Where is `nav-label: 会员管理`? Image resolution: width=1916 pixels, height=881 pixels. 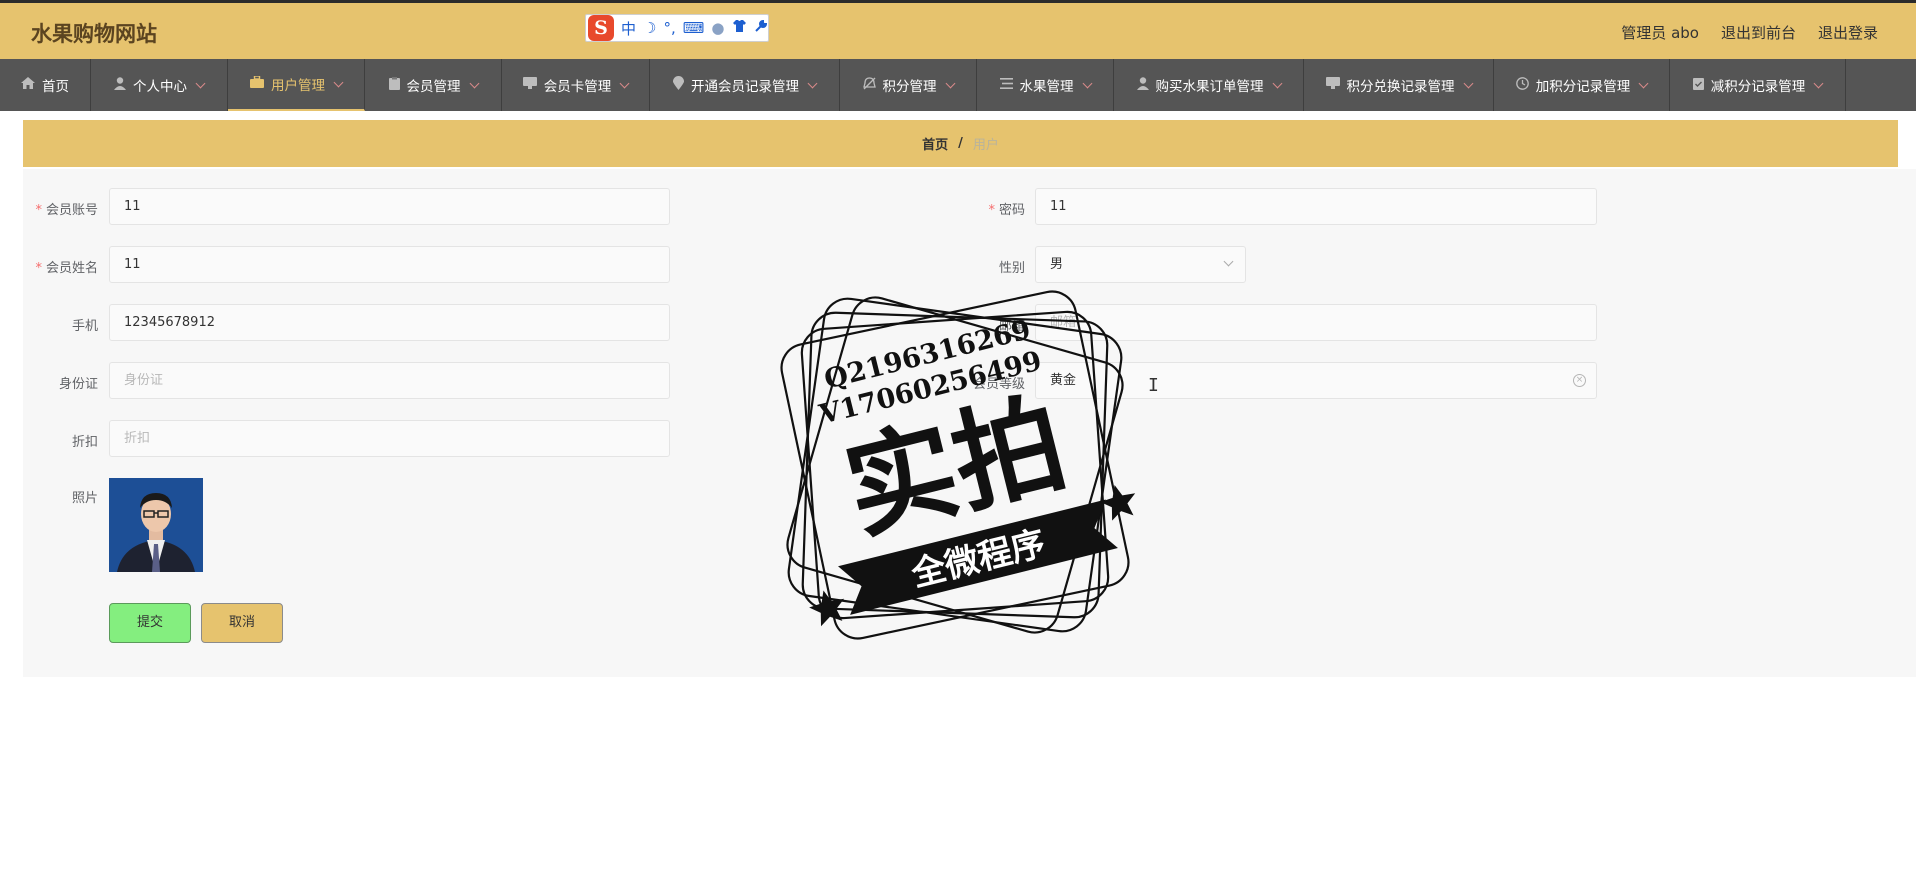
nav-label: 会员管理 is located at coordinates (433, 87).